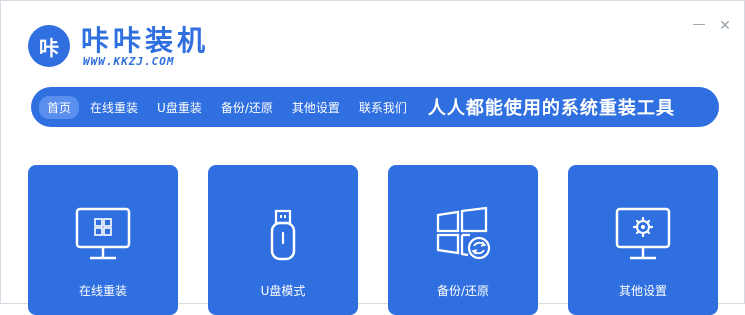  Describe the element at coordinates (383, 107) in the screenshot. I see `nav-item-contact: 联系我们` at that location.